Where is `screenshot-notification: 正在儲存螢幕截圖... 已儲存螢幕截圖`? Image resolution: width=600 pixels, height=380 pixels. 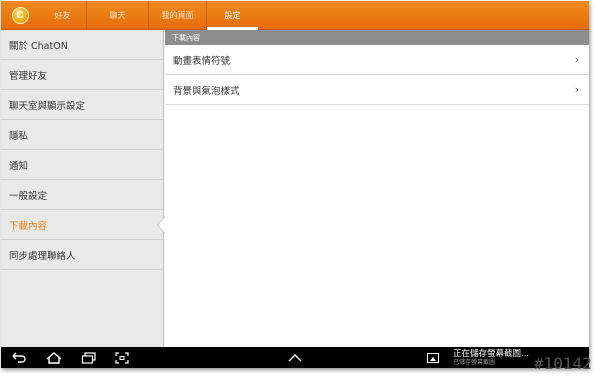
screenshot-notification: 正在儲存螢幕截圖... 已儲存螢幕截圖 is located at coordinates (478, 357).